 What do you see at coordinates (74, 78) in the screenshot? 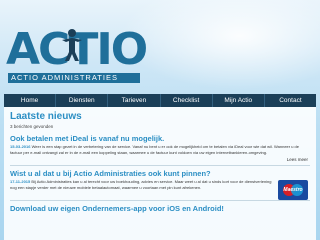
I see `logo-tagline: ACTIO ADMINISTRATIES` at bounding box center [74, 78].